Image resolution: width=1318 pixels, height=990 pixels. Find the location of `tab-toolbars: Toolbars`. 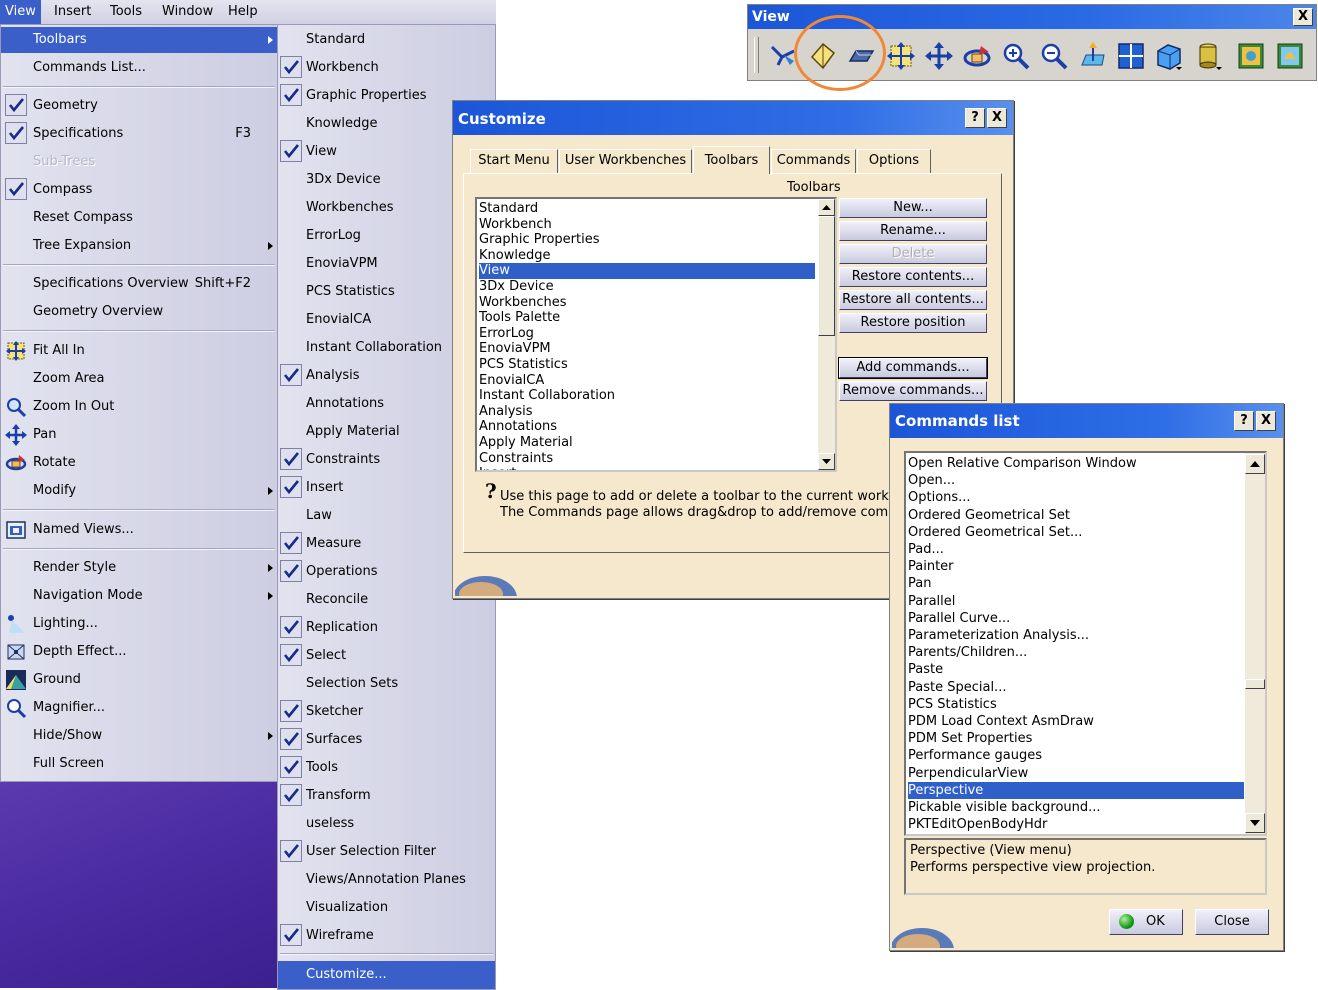

tab-toolbars: Toolbars is located at coordinates (731, 160).